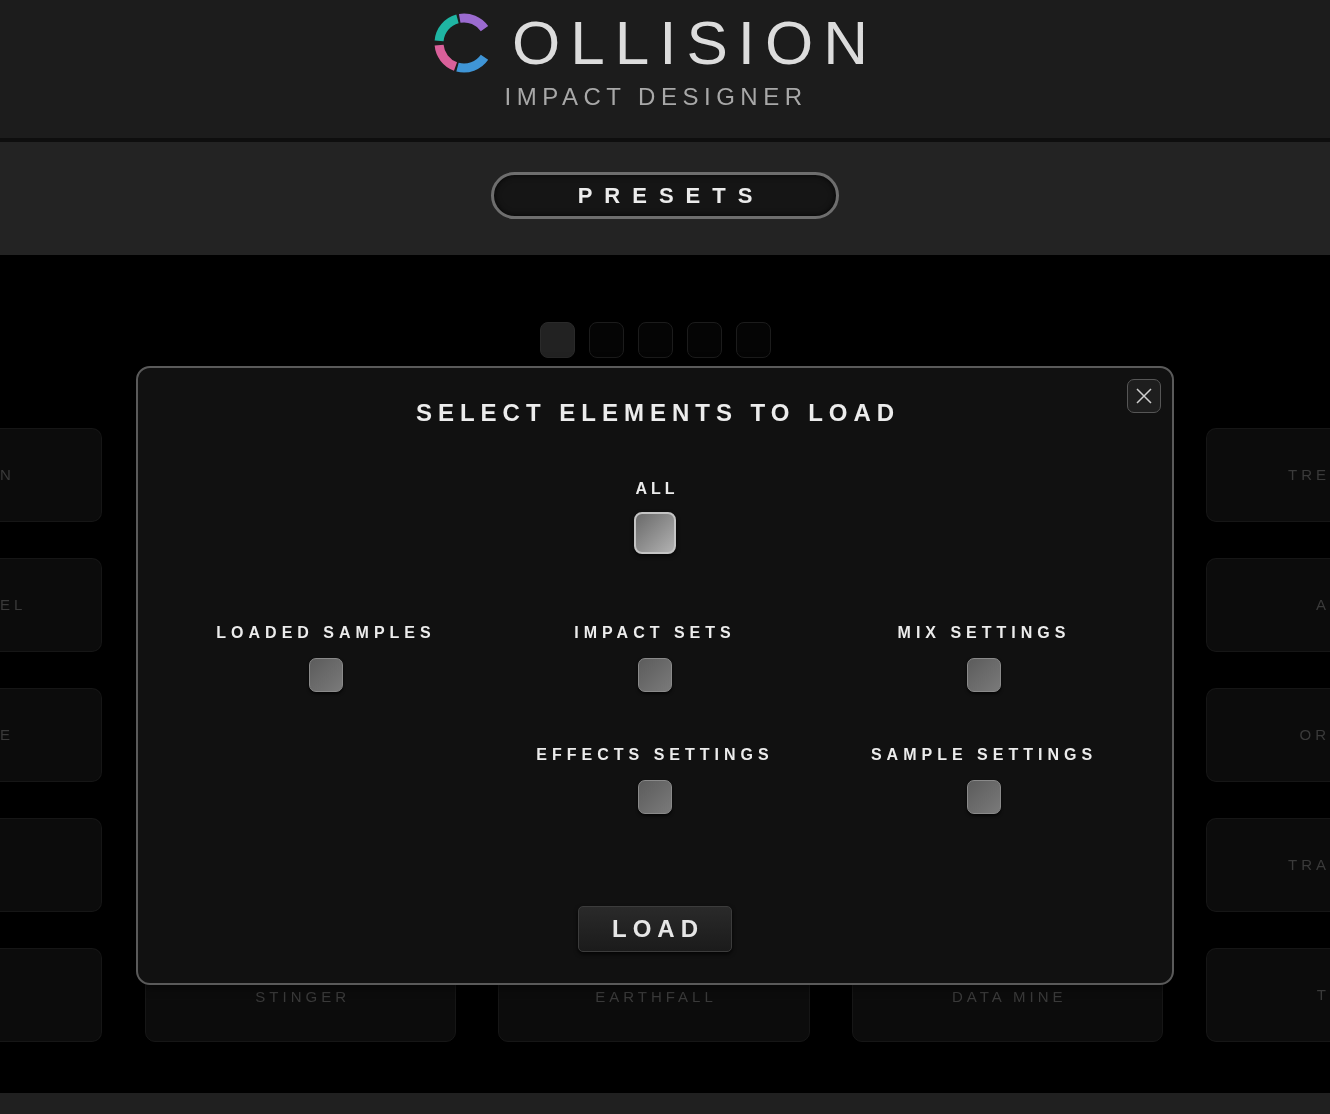 This screenshot has width=1330, height=1114. Describe the element at coordinates (665, 195) in the screenshot. I see `presets-button: PRESETS` at that location.